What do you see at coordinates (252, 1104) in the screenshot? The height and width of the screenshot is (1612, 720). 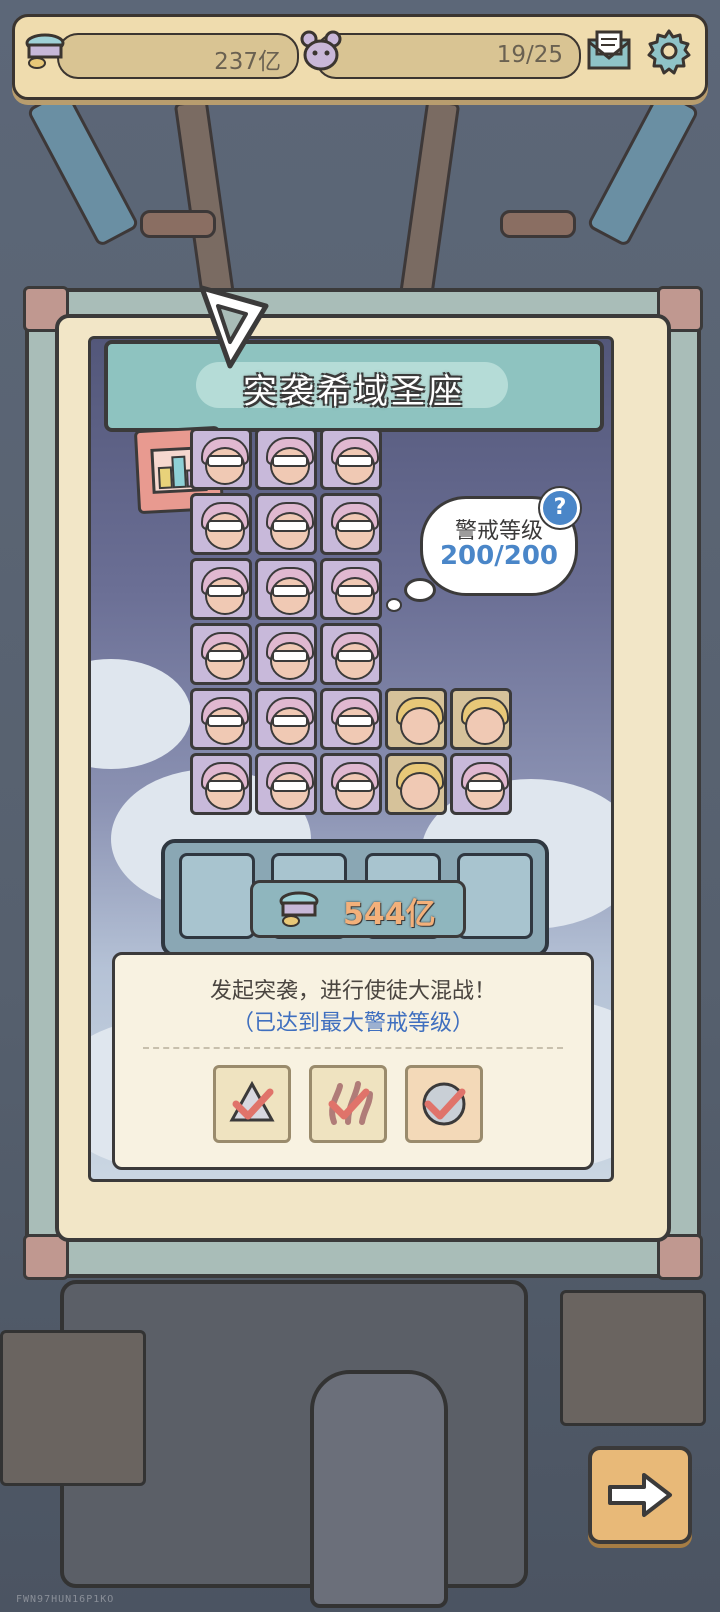 I see `crystal-check-icon` at bounding box center [252, 1104].